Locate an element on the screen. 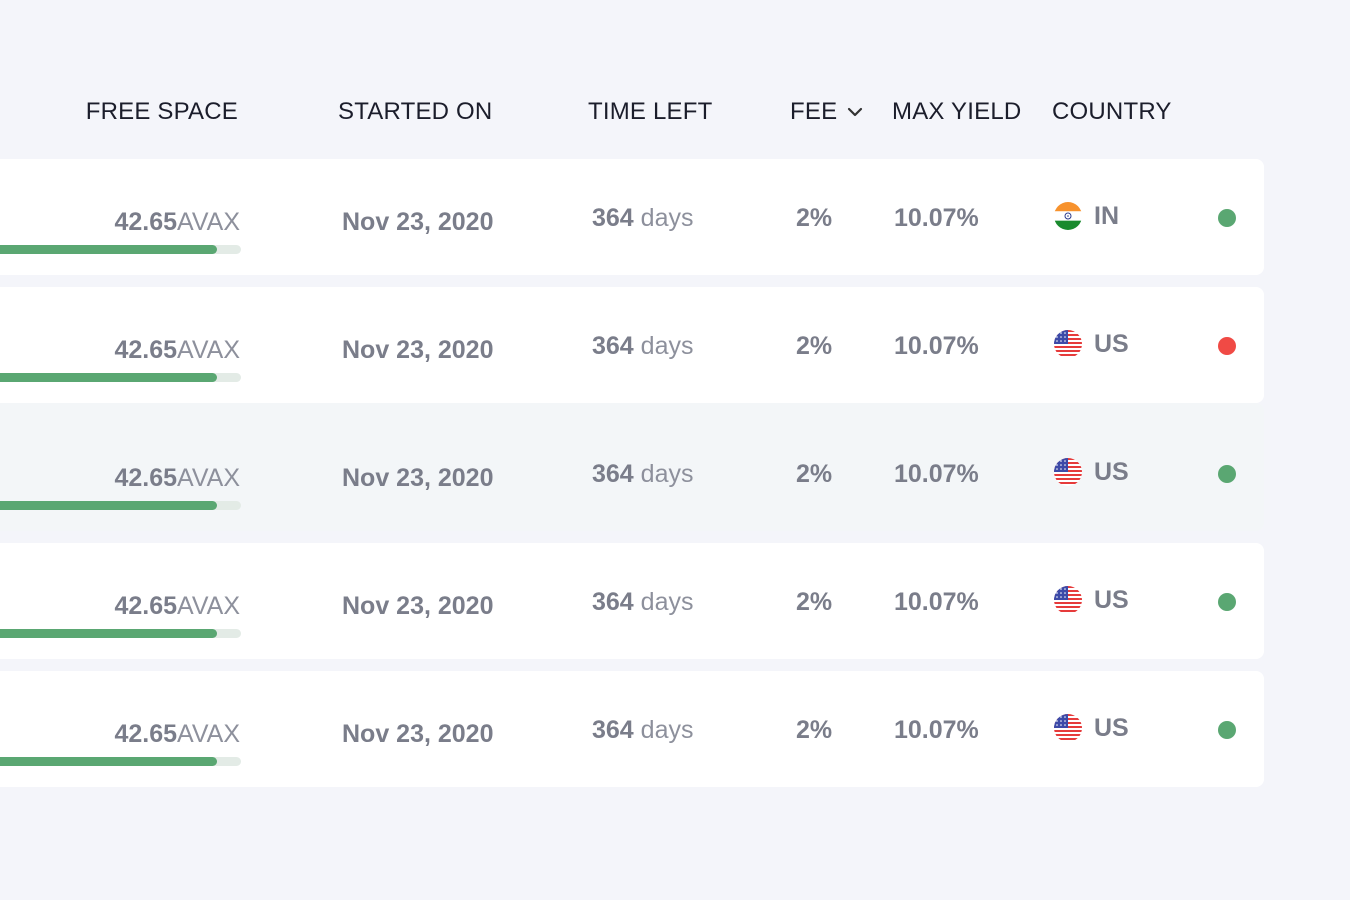 This screenshot has height=900, width=1350. column-header-fee: FEE is located at coordinates (826, 112).